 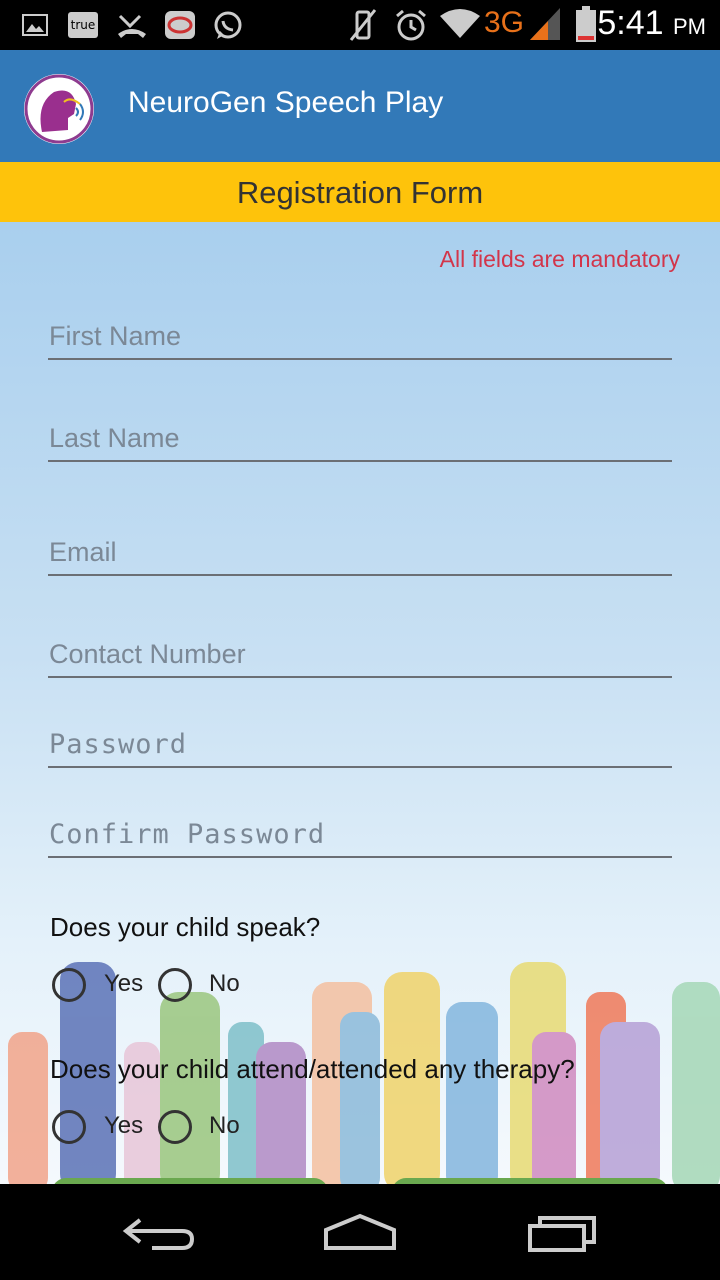 What do you see at coordinates (224, 983) in the screenshot?
I see `child-speak-no-label: No` at bounding box center [224, 983].